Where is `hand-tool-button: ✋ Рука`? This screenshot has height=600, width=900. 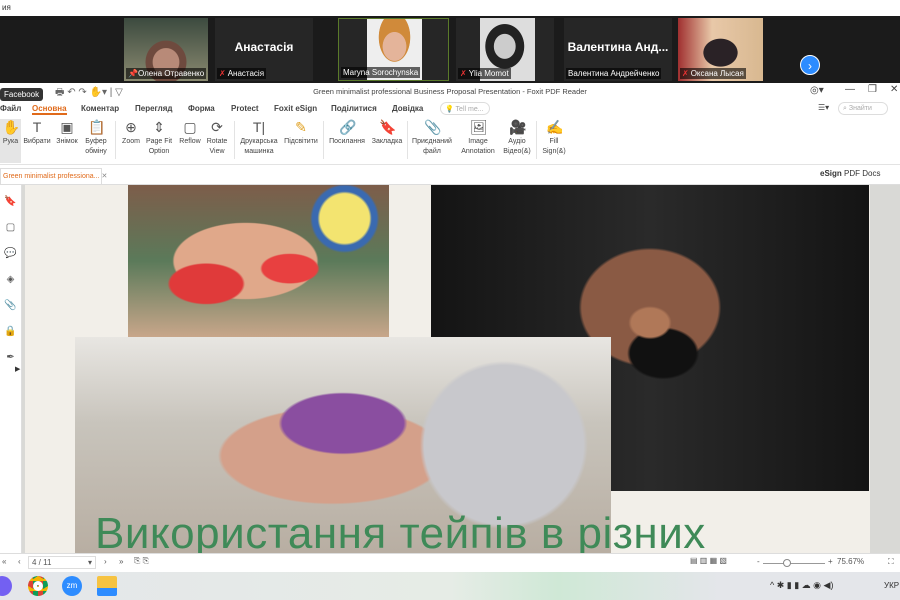
hand-tool-button: ✋ Рука is located at coordinates (10, 141).